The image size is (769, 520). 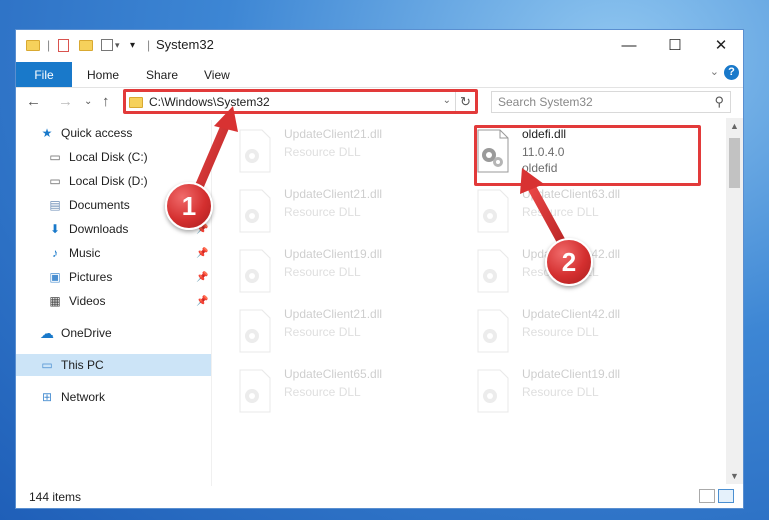 What do you see at coordinates (569, 262) in the screenshot?
I see `callout-badge-2: 2` at bounding box center [569, 262].